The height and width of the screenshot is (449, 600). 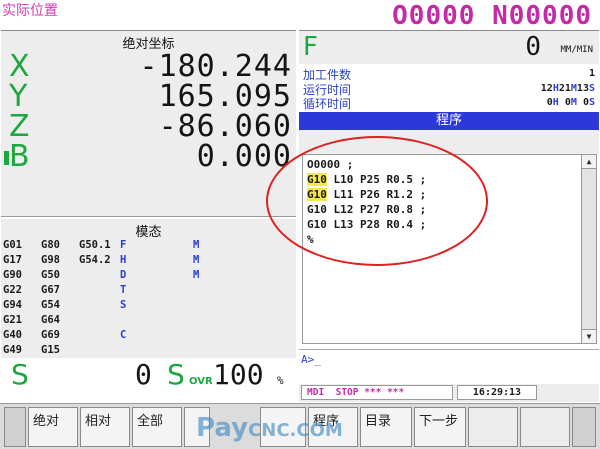 I want to click on scroll-down-arrow-icon: ▼, so click(x=589, y=336).